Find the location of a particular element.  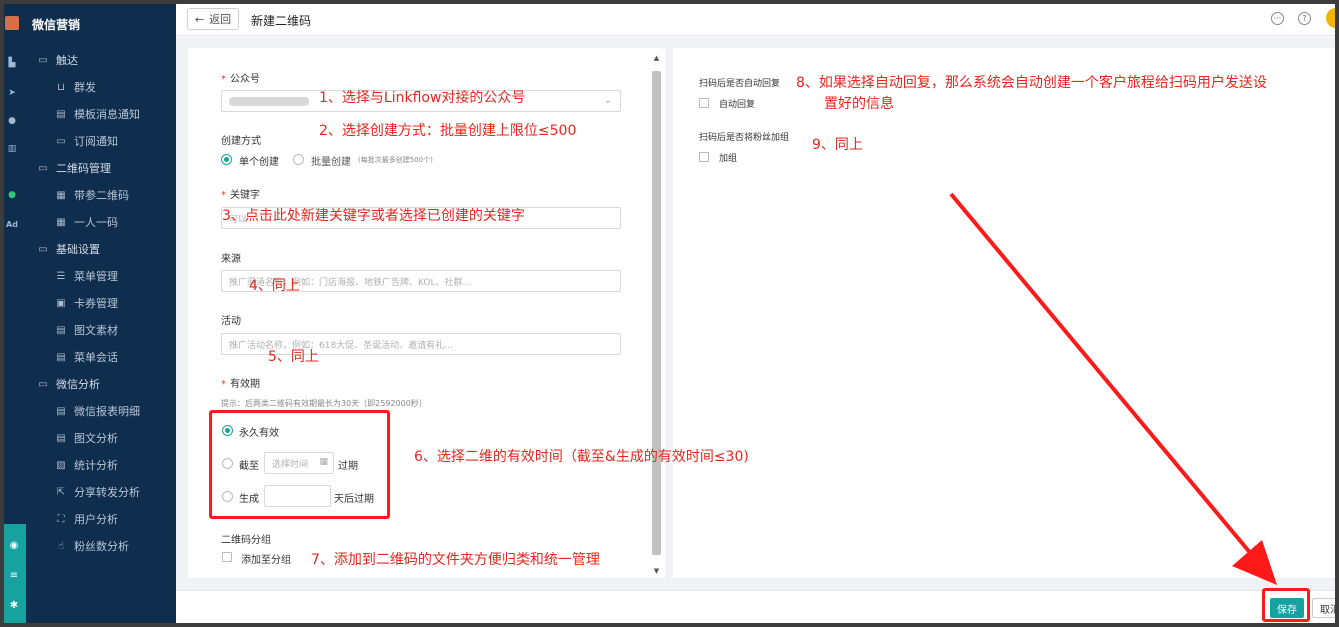

settings-round-icon: ◉ is located at coordinates (14, 546).